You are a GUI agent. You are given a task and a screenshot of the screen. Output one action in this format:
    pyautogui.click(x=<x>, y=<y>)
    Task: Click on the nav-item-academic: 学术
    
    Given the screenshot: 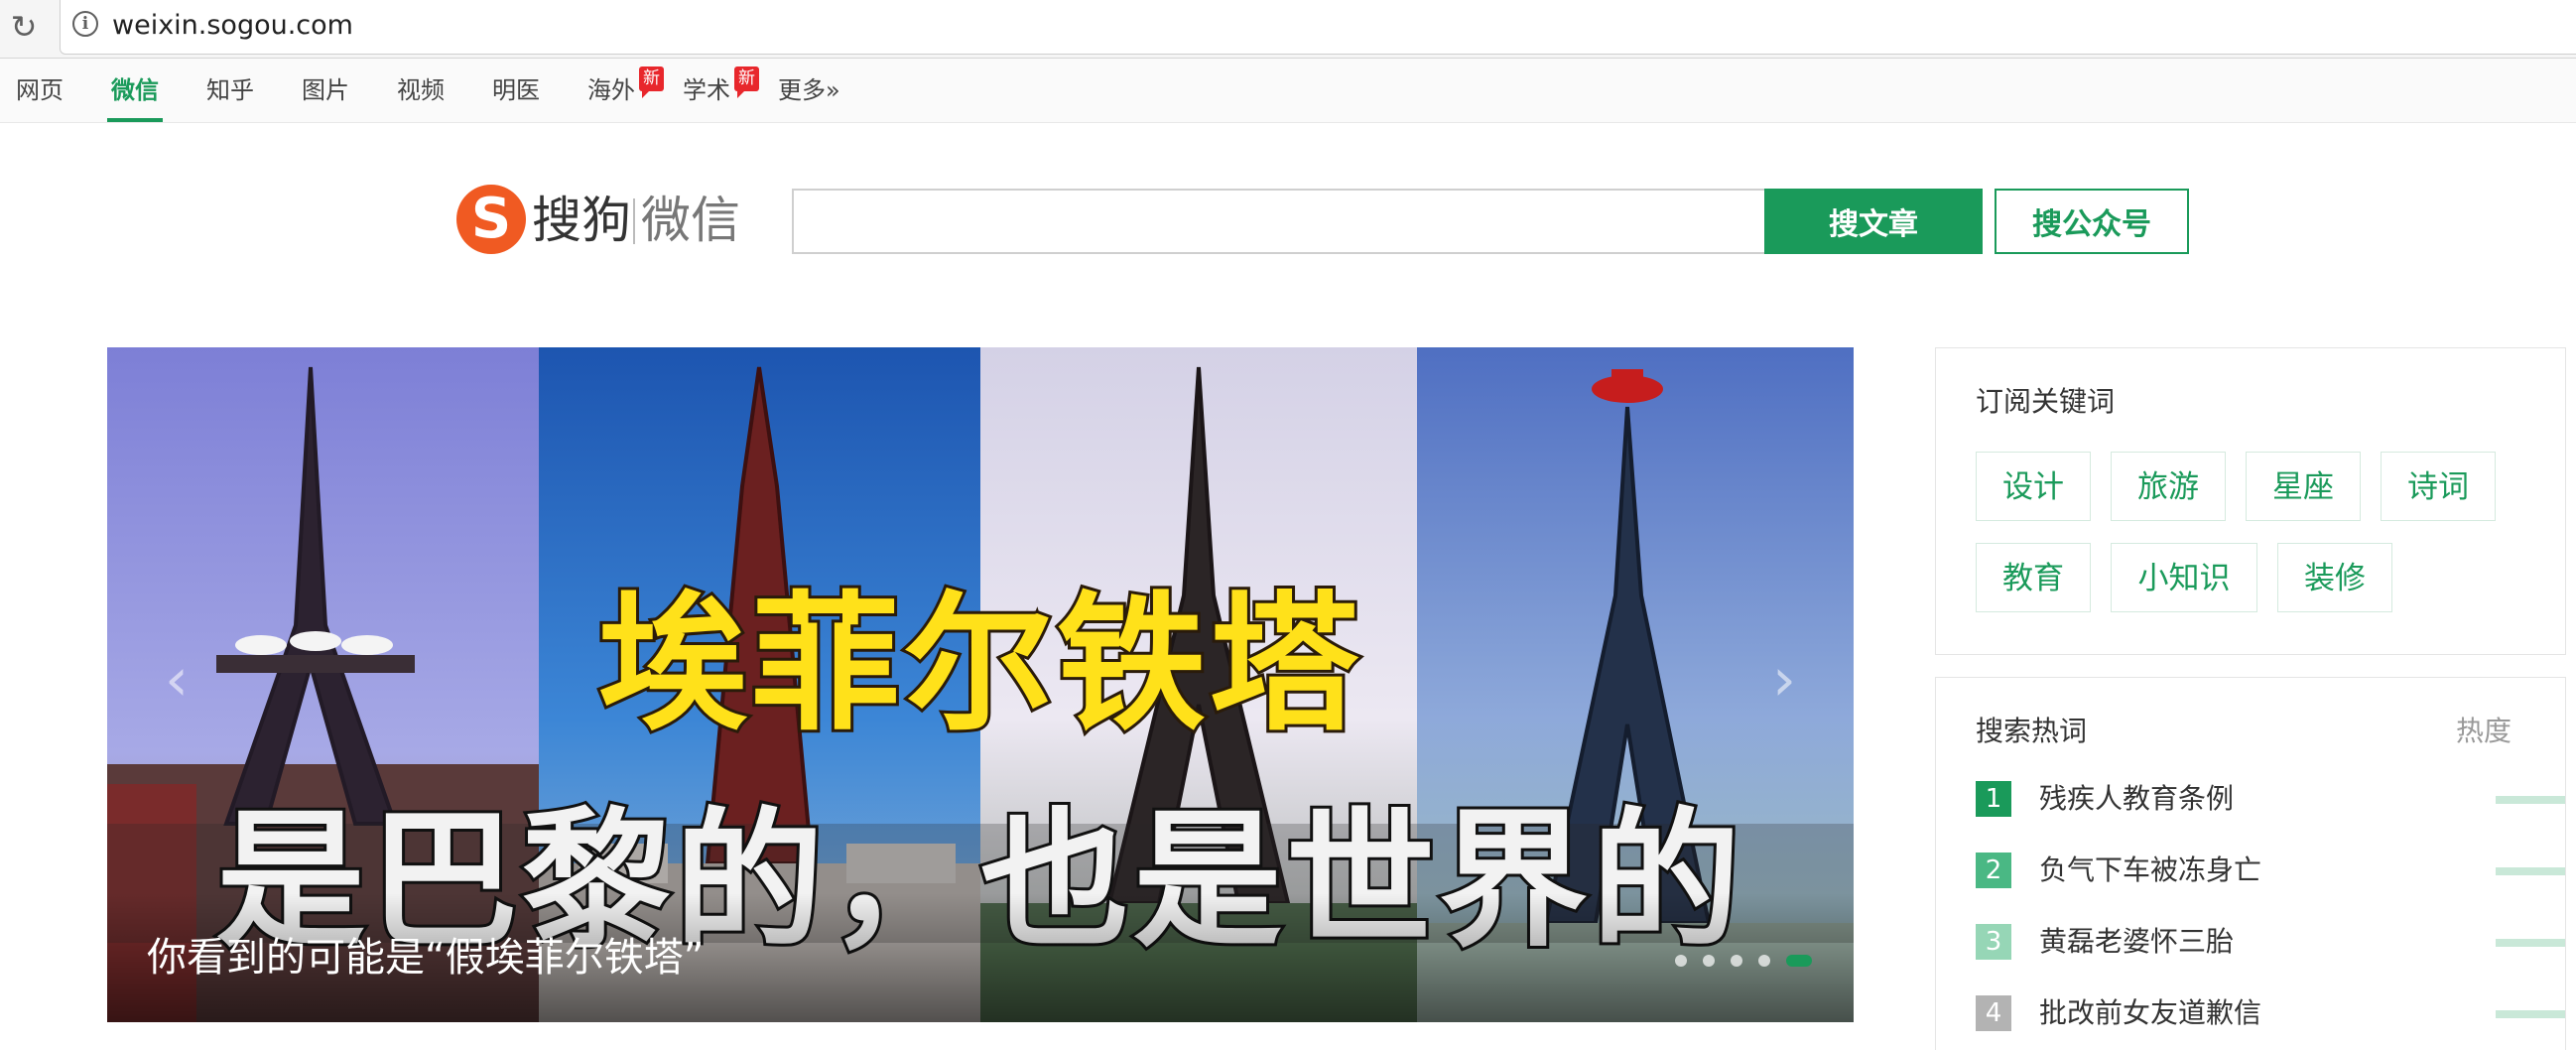 What is the action you would take?
    pyautogui.click(x=707, y=90)
    